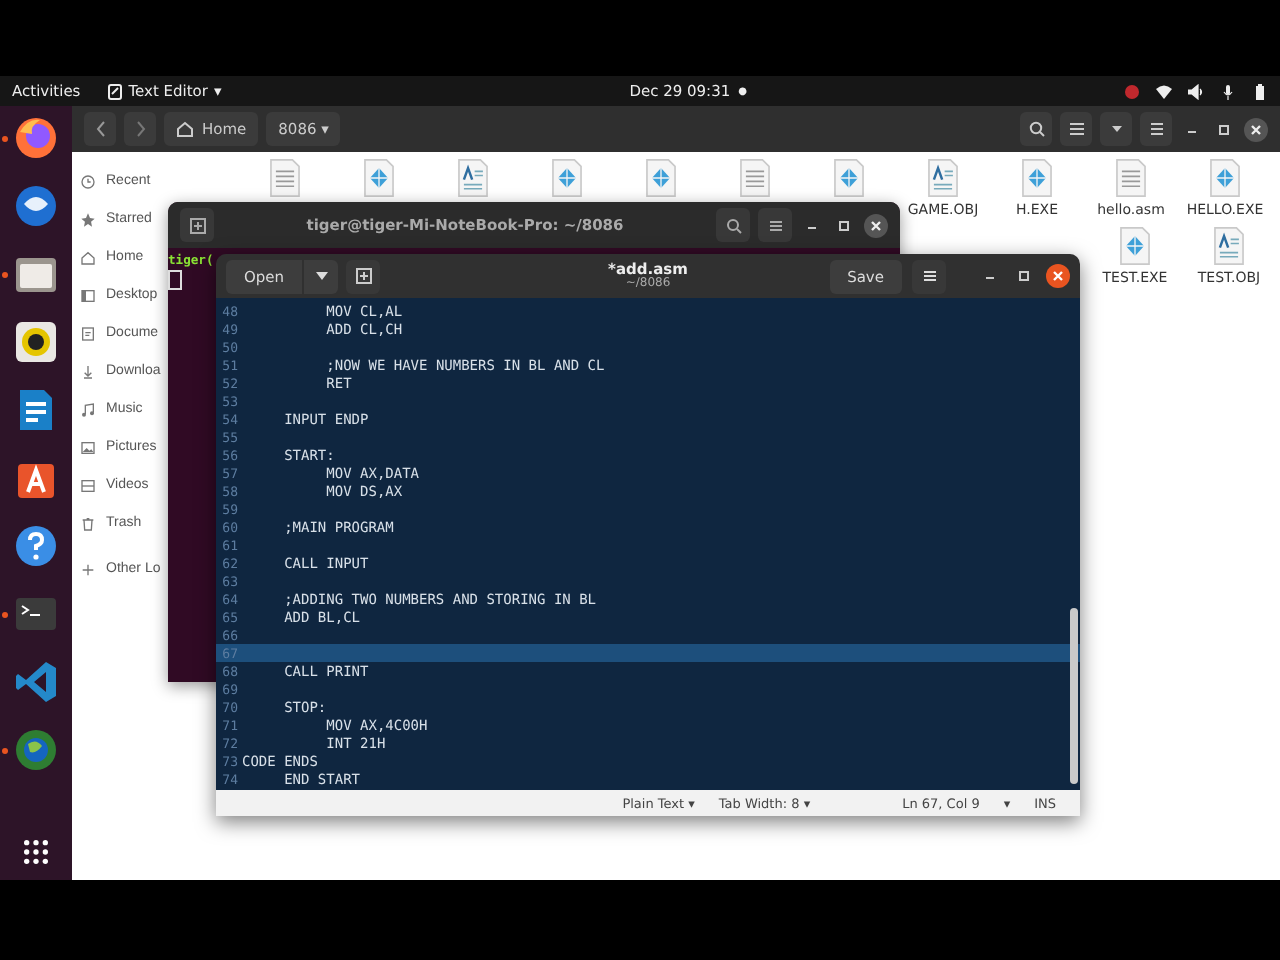  What do you see at coordinates (88, 219) in the screenshot?
I see `star-icon` at bounding box center [88, 219].